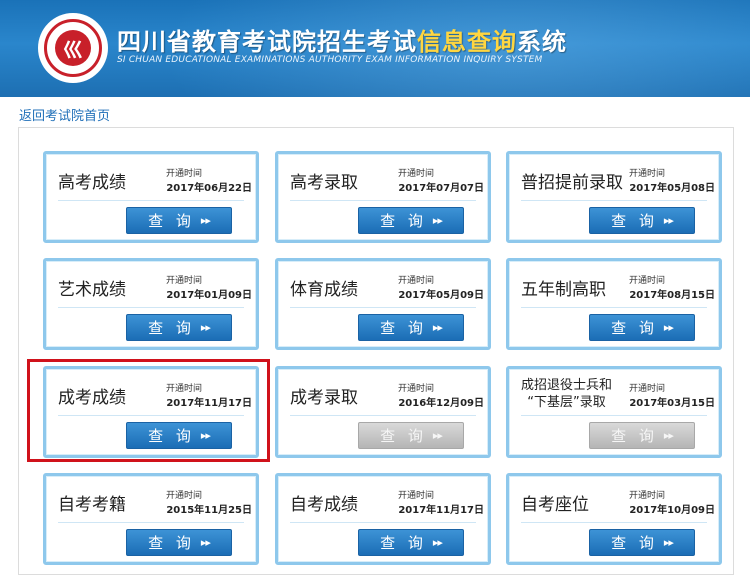 Image resolution: width=750 pixels, height=579 pixels. I want to click on card-gaokao-score: 高考成绩 开通时间 2017年06月22日 查 询 ▸▸, so click(151, 197).